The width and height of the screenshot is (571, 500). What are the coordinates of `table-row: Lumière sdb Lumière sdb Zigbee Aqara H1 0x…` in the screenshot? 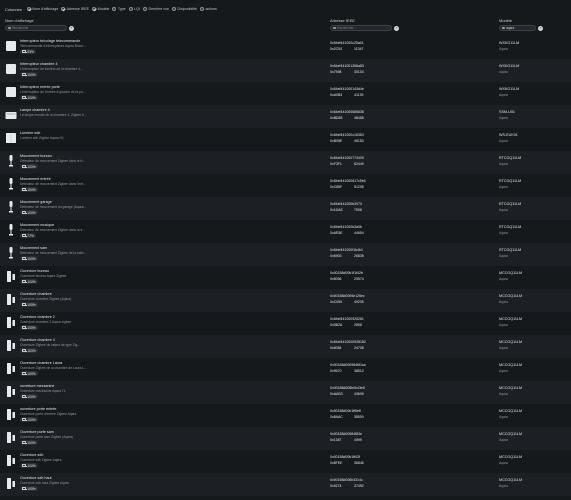 It's located at (285, 139).